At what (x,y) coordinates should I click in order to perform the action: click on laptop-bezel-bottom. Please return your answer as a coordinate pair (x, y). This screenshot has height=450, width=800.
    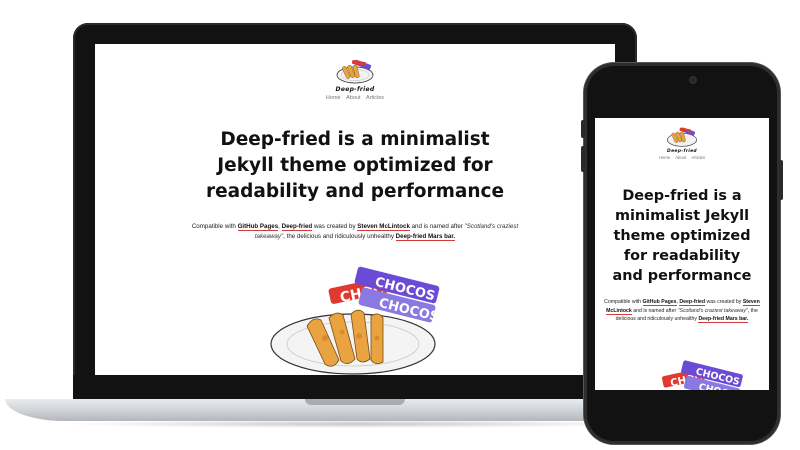
    Looking at the image, I should click on (355, 387).